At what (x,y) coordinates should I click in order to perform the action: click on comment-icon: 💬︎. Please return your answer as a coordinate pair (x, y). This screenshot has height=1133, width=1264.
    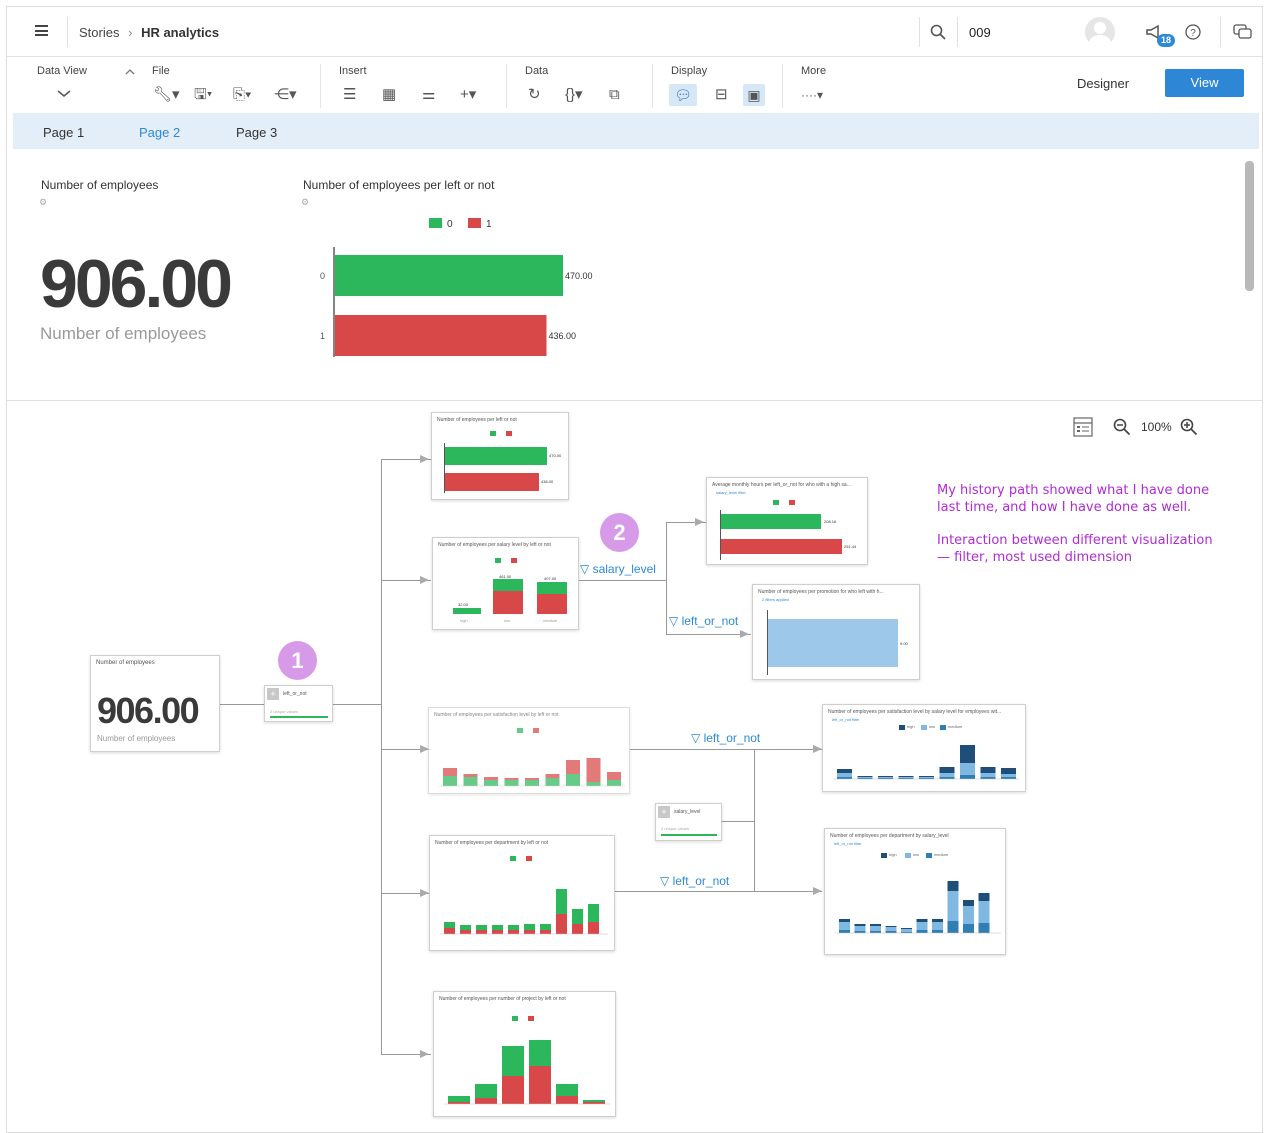
    Looking at the image, I should click on (683, 95).